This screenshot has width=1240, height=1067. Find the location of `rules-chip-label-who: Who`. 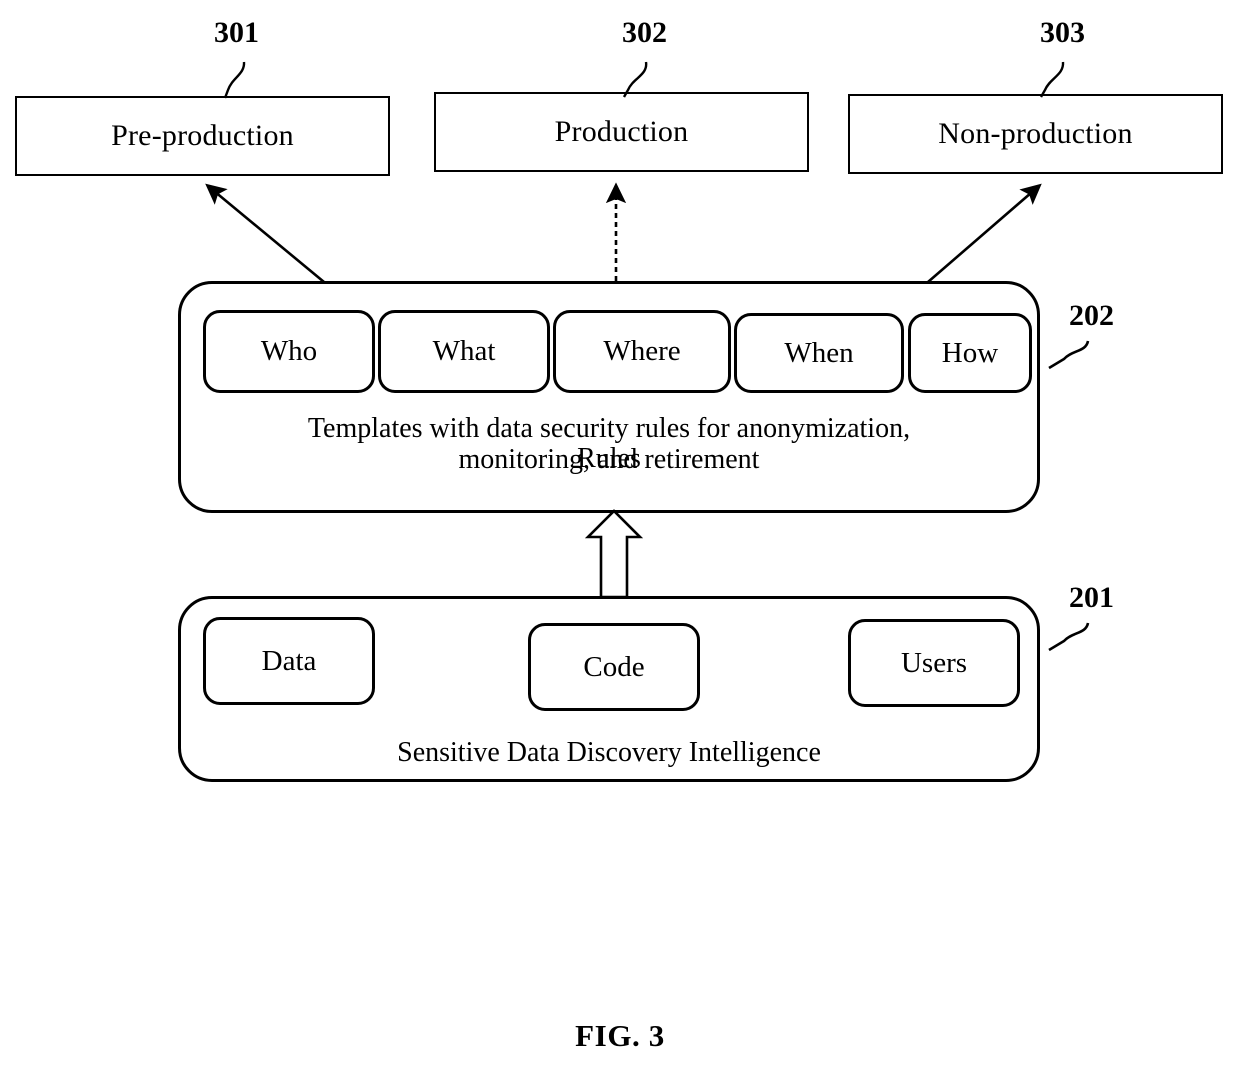

rules-chip-label-who: Who is located at coordinates (289, 351).